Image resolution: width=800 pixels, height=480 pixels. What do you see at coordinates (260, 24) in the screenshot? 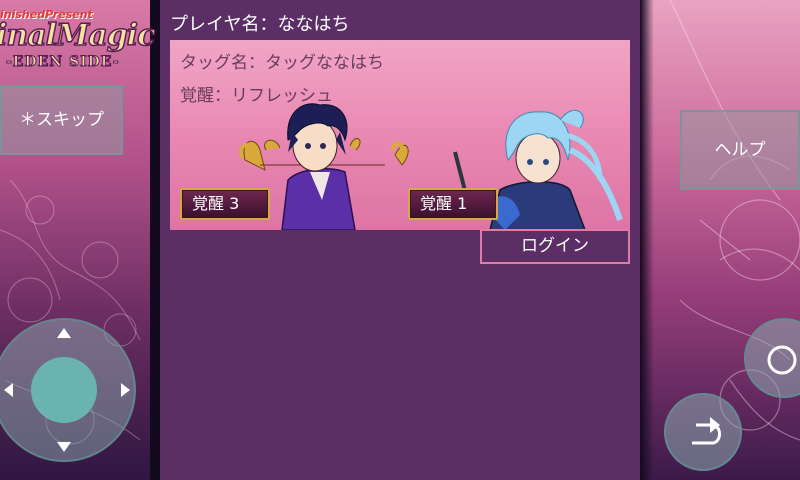
I see `player-name: プレイヤ名：ななはち` at bounding box center [260, 24].